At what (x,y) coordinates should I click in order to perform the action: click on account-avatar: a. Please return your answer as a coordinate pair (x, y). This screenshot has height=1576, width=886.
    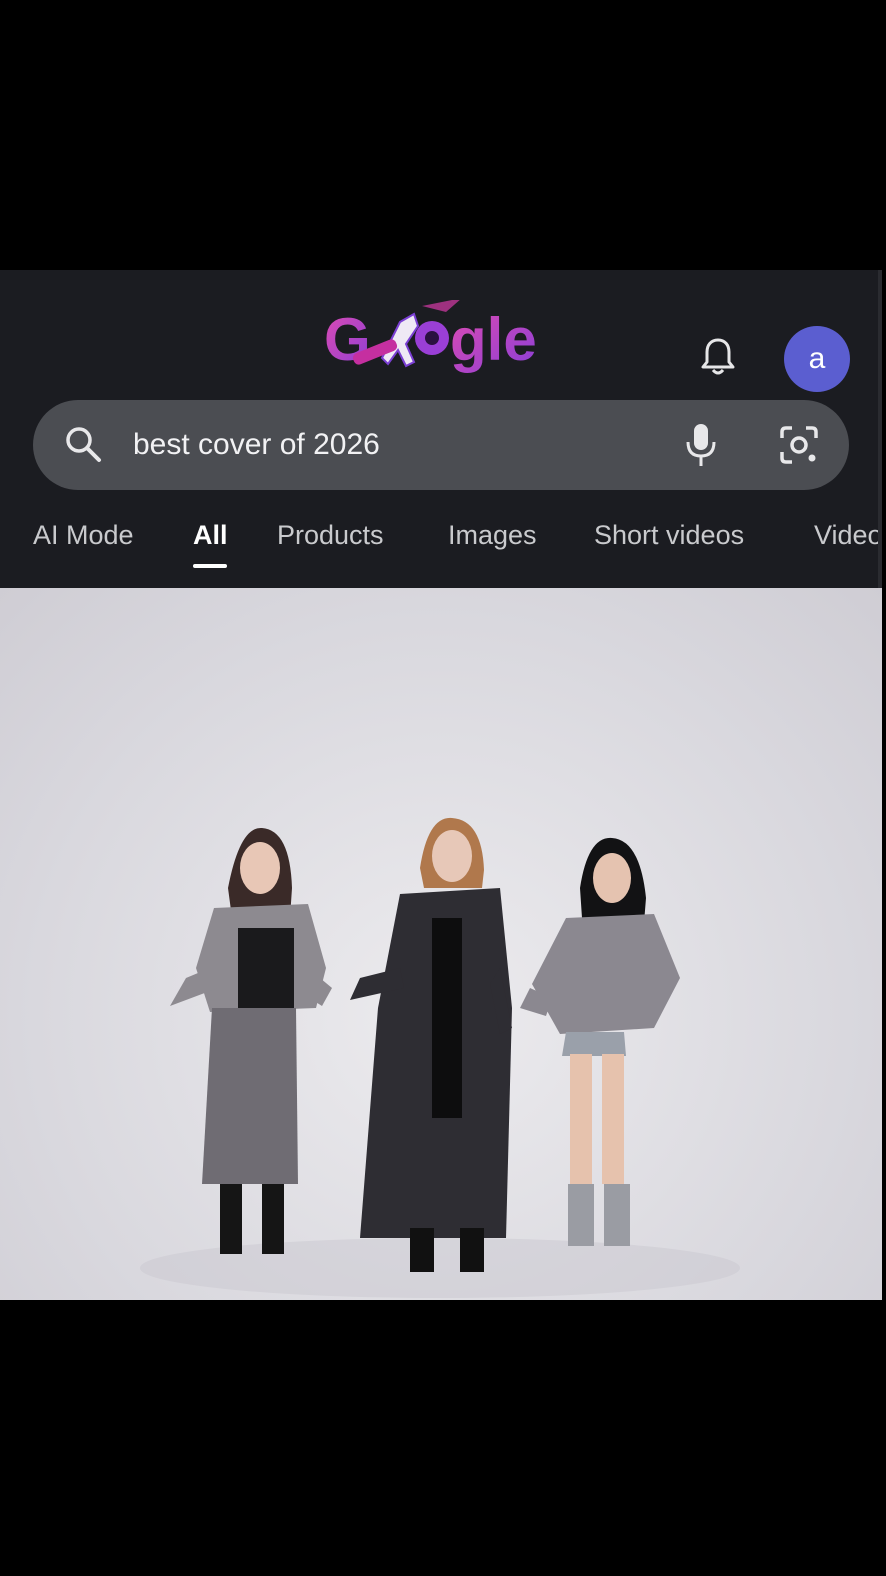
    Looking at the image, I should click on (817, 359).